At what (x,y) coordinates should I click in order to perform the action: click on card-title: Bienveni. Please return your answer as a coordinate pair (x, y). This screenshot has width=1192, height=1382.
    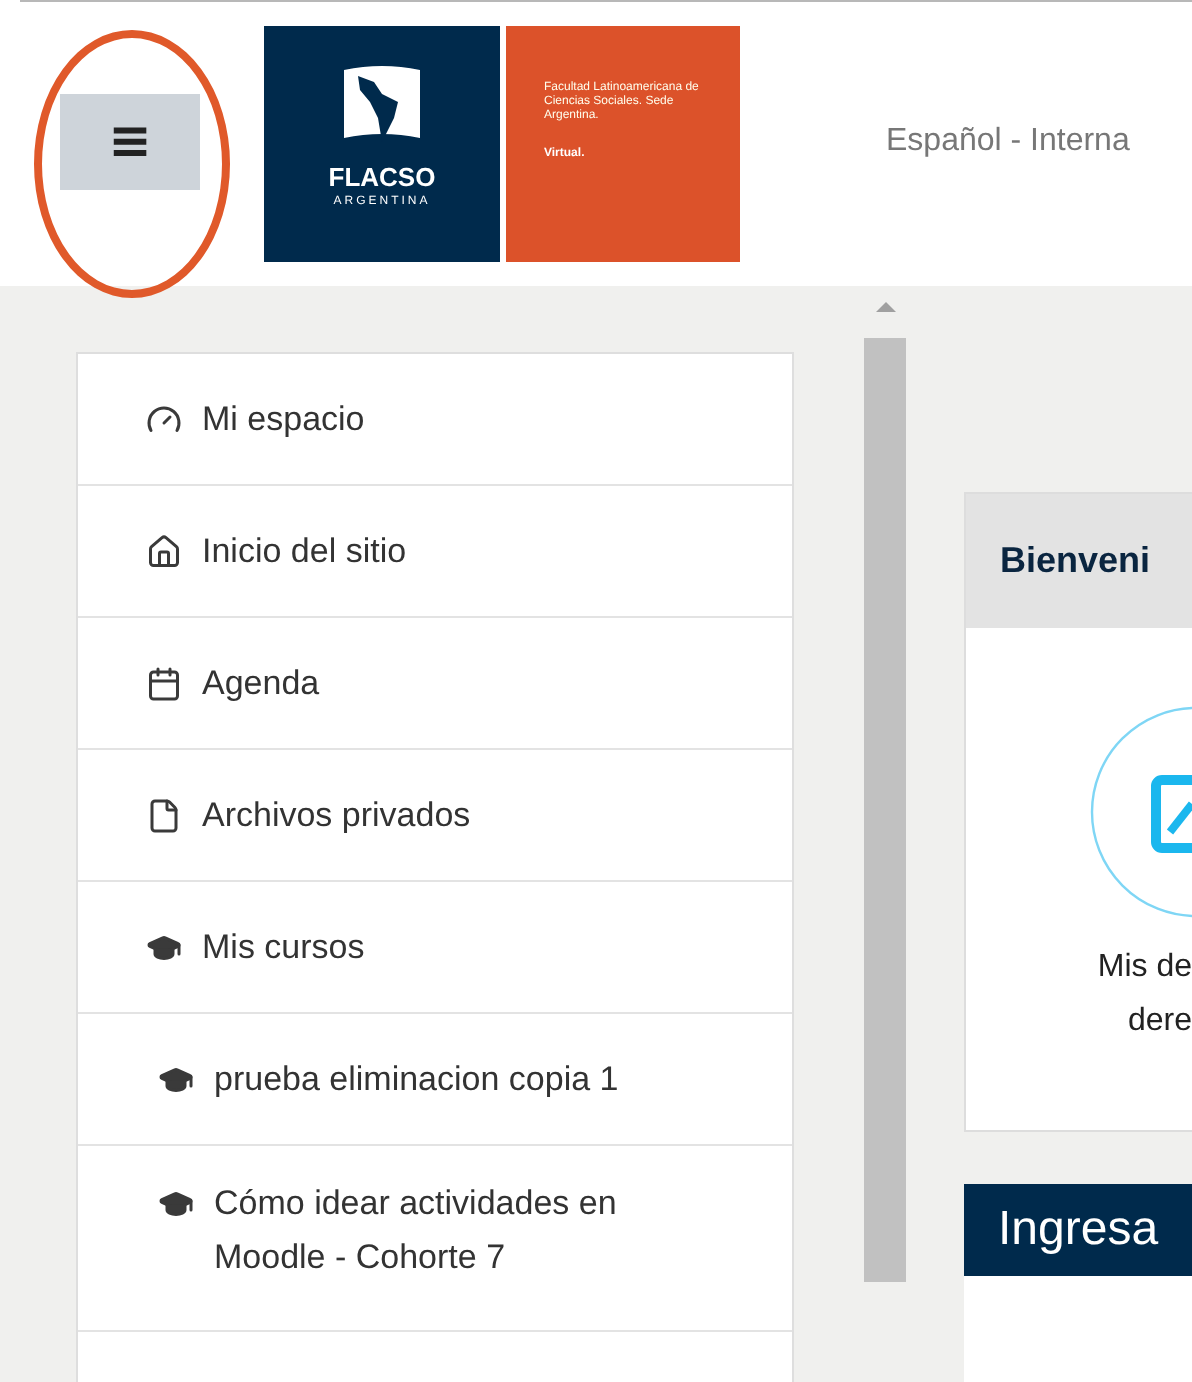
    Looking at the image, I should click on (1075, 561).